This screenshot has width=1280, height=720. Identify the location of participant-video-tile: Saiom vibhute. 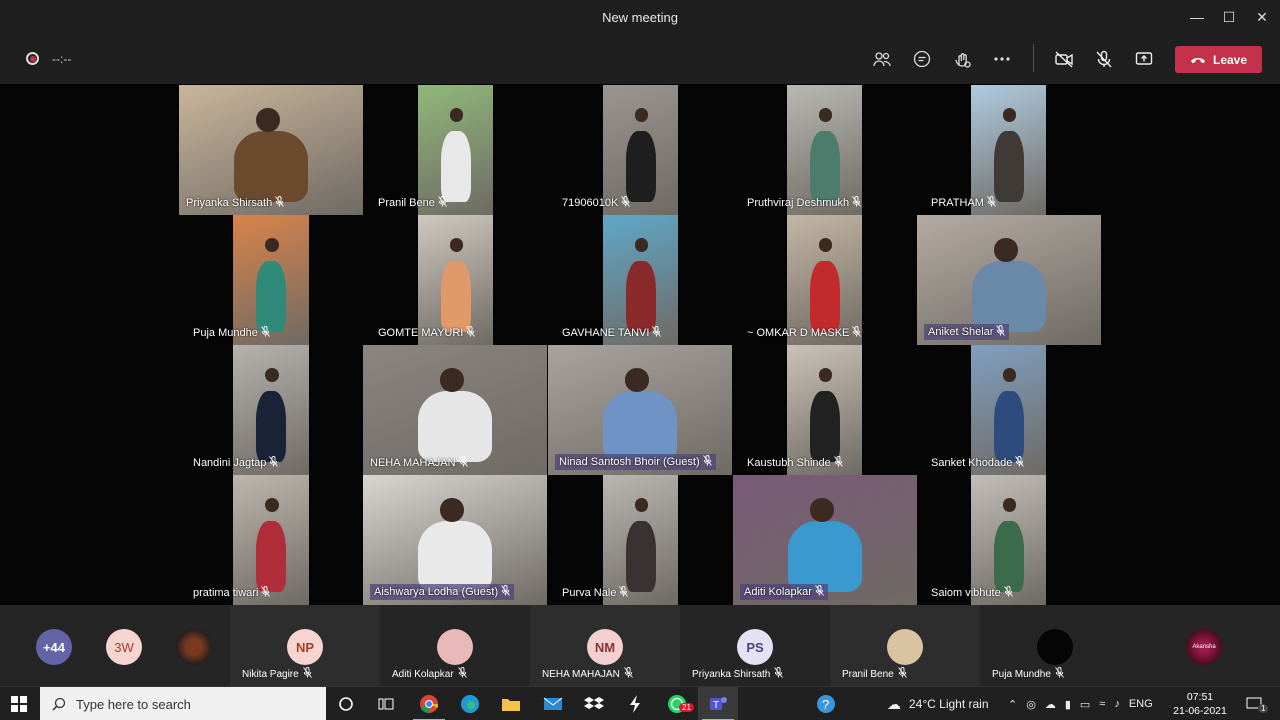
(988, 540).